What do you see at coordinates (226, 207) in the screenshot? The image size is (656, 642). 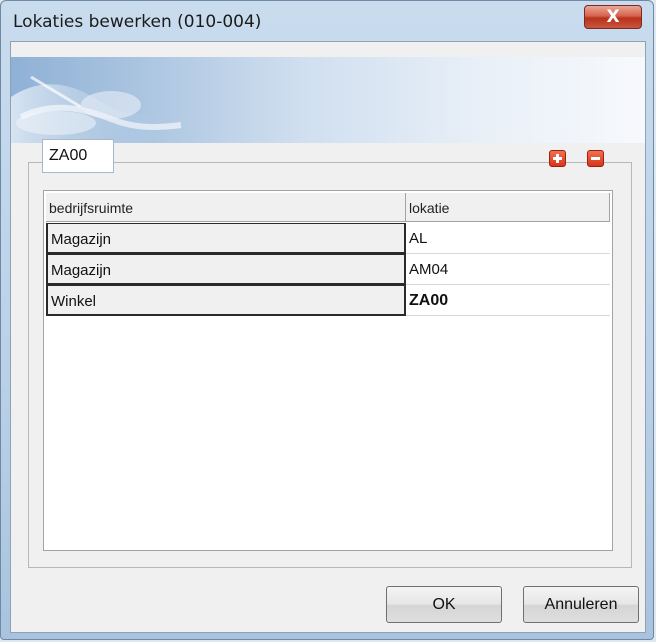 I see `column-header-bedrijfsruimte: bedrijfsruimte` at bounding box center [226, 207].